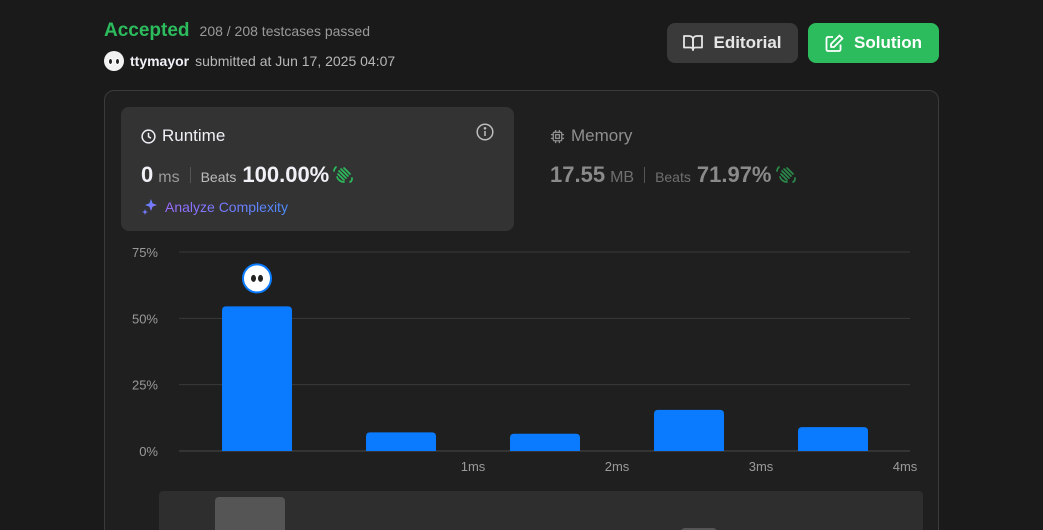 The width and height of the screenshot is (1043, 530). Describe the element at coordinates (145, 385) in the screenshot. I see `y-tick-label: 25%` at that location.